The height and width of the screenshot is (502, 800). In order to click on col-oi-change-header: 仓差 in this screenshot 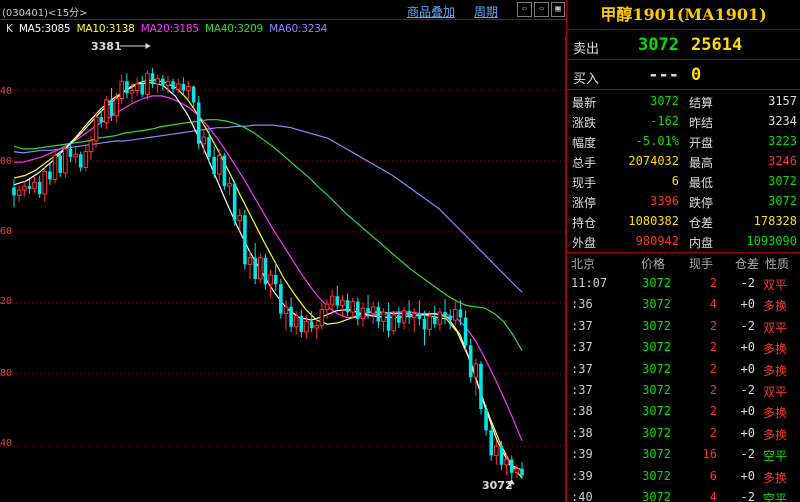, I will do `click(747, 264)`.